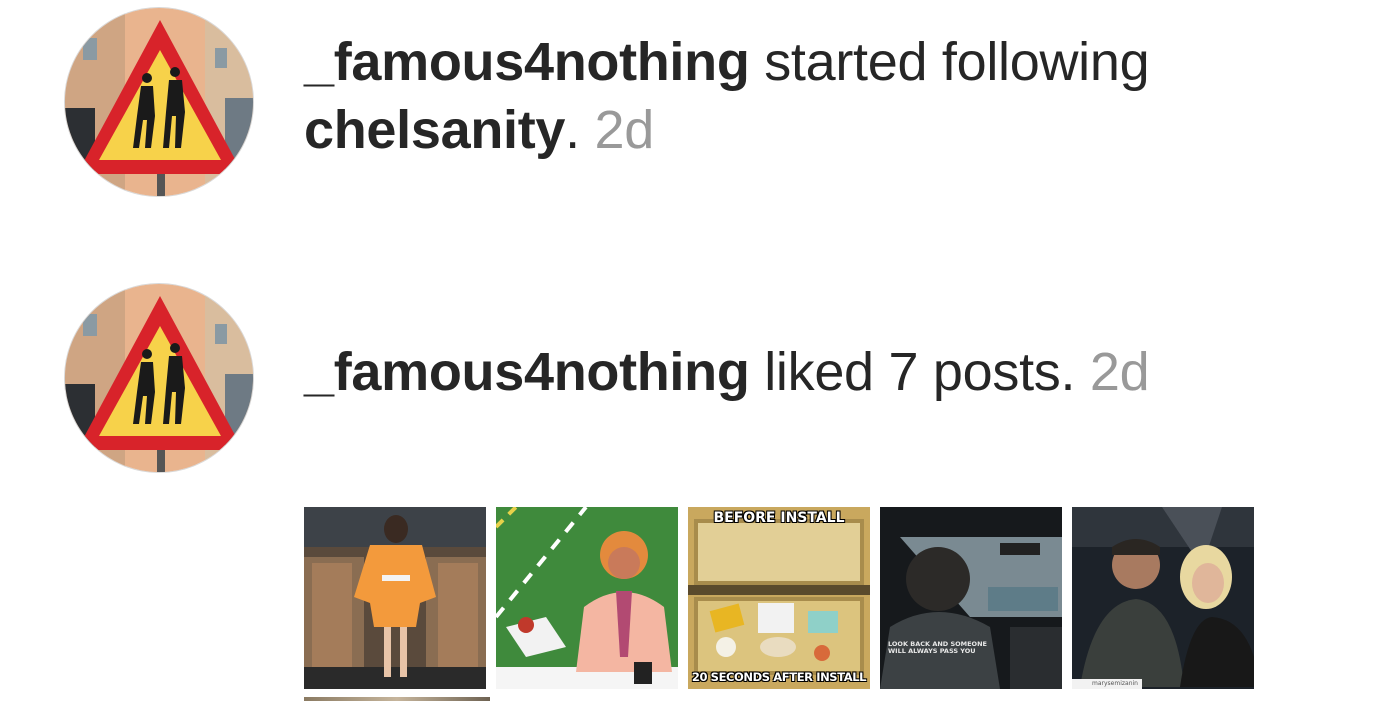 This screenshot has width=1396, height=701. Describe the element at coordinates (1115, 683) in the screenshot. I see `image-watermark: marysemizanin` at that location.